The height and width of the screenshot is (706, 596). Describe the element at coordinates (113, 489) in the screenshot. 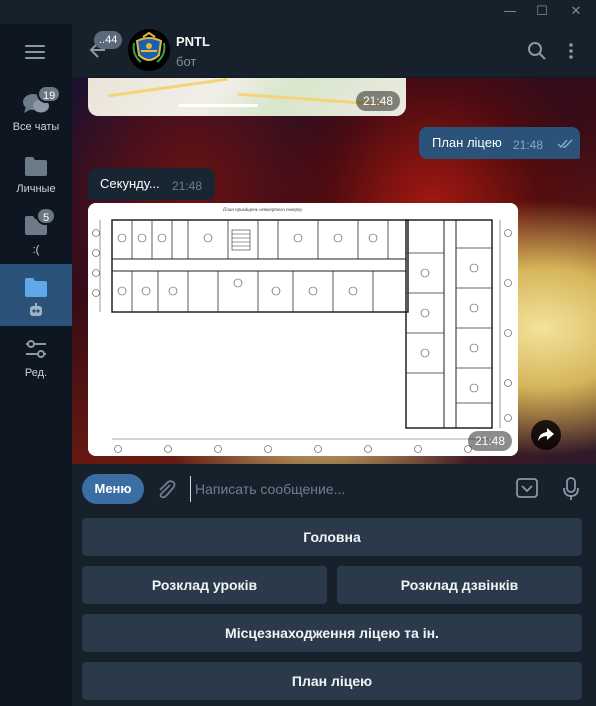

I see `bot-menu-button: Меню` at that location.